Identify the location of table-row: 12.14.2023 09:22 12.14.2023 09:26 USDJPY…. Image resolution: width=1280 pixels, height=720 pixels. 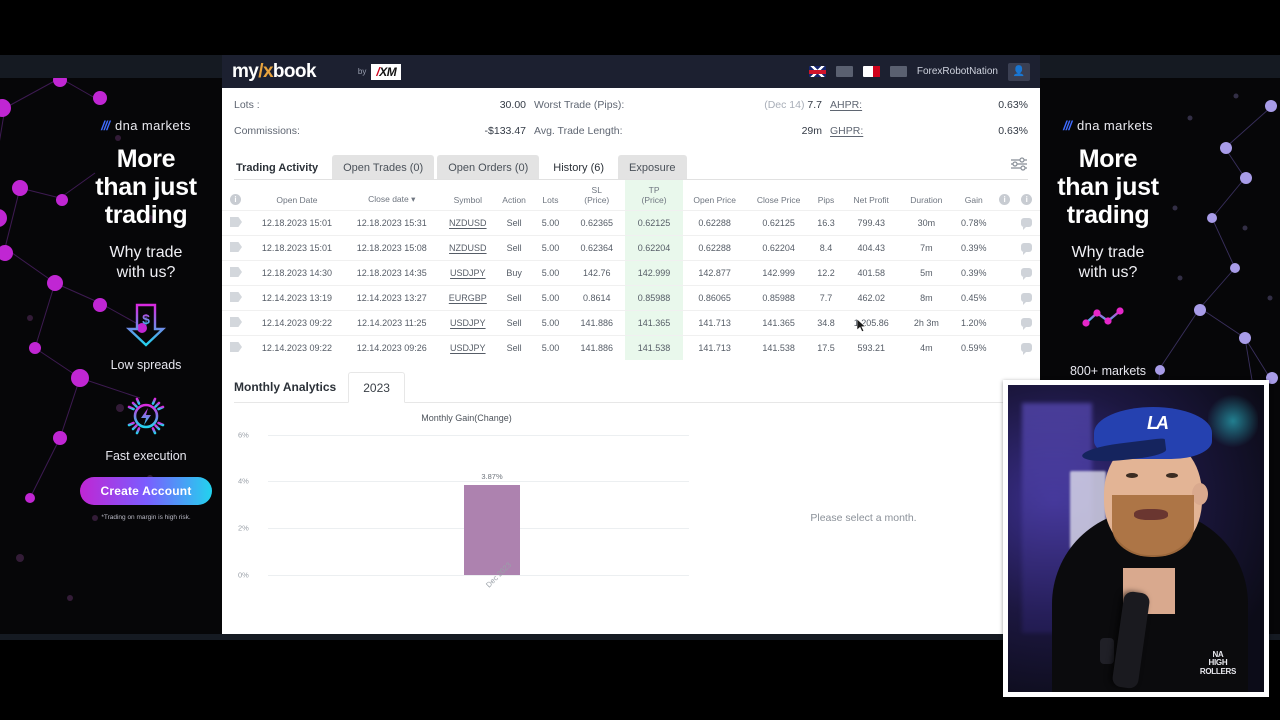
(631, 347).